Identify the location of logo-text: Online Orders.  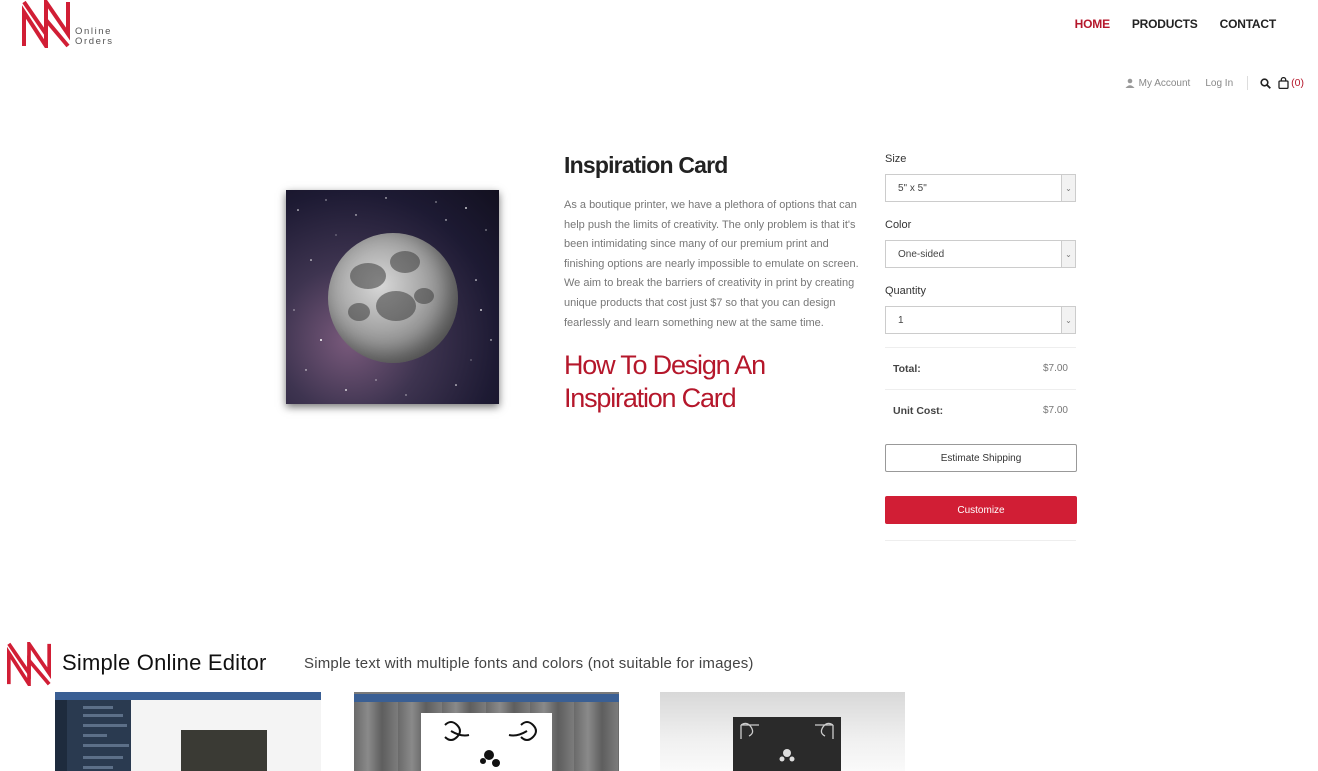
(94, 37).